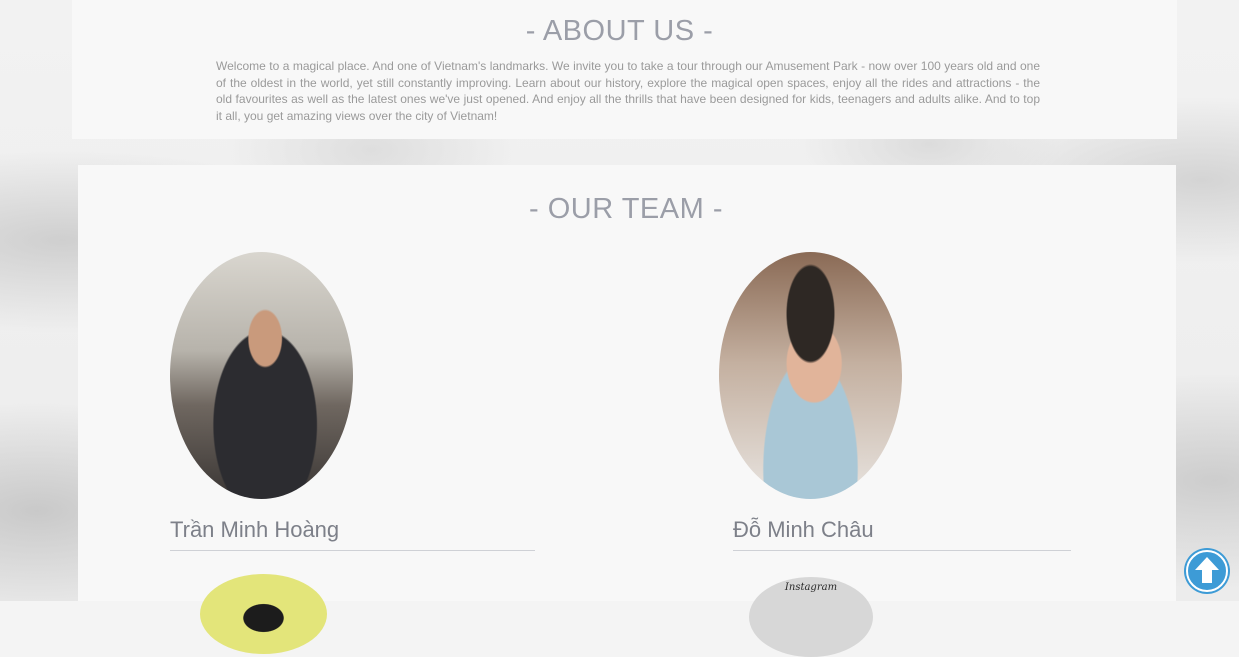 This screenshot has width=1239, height=657. I want to click on arrow-up-icon, so click(1207, 571).